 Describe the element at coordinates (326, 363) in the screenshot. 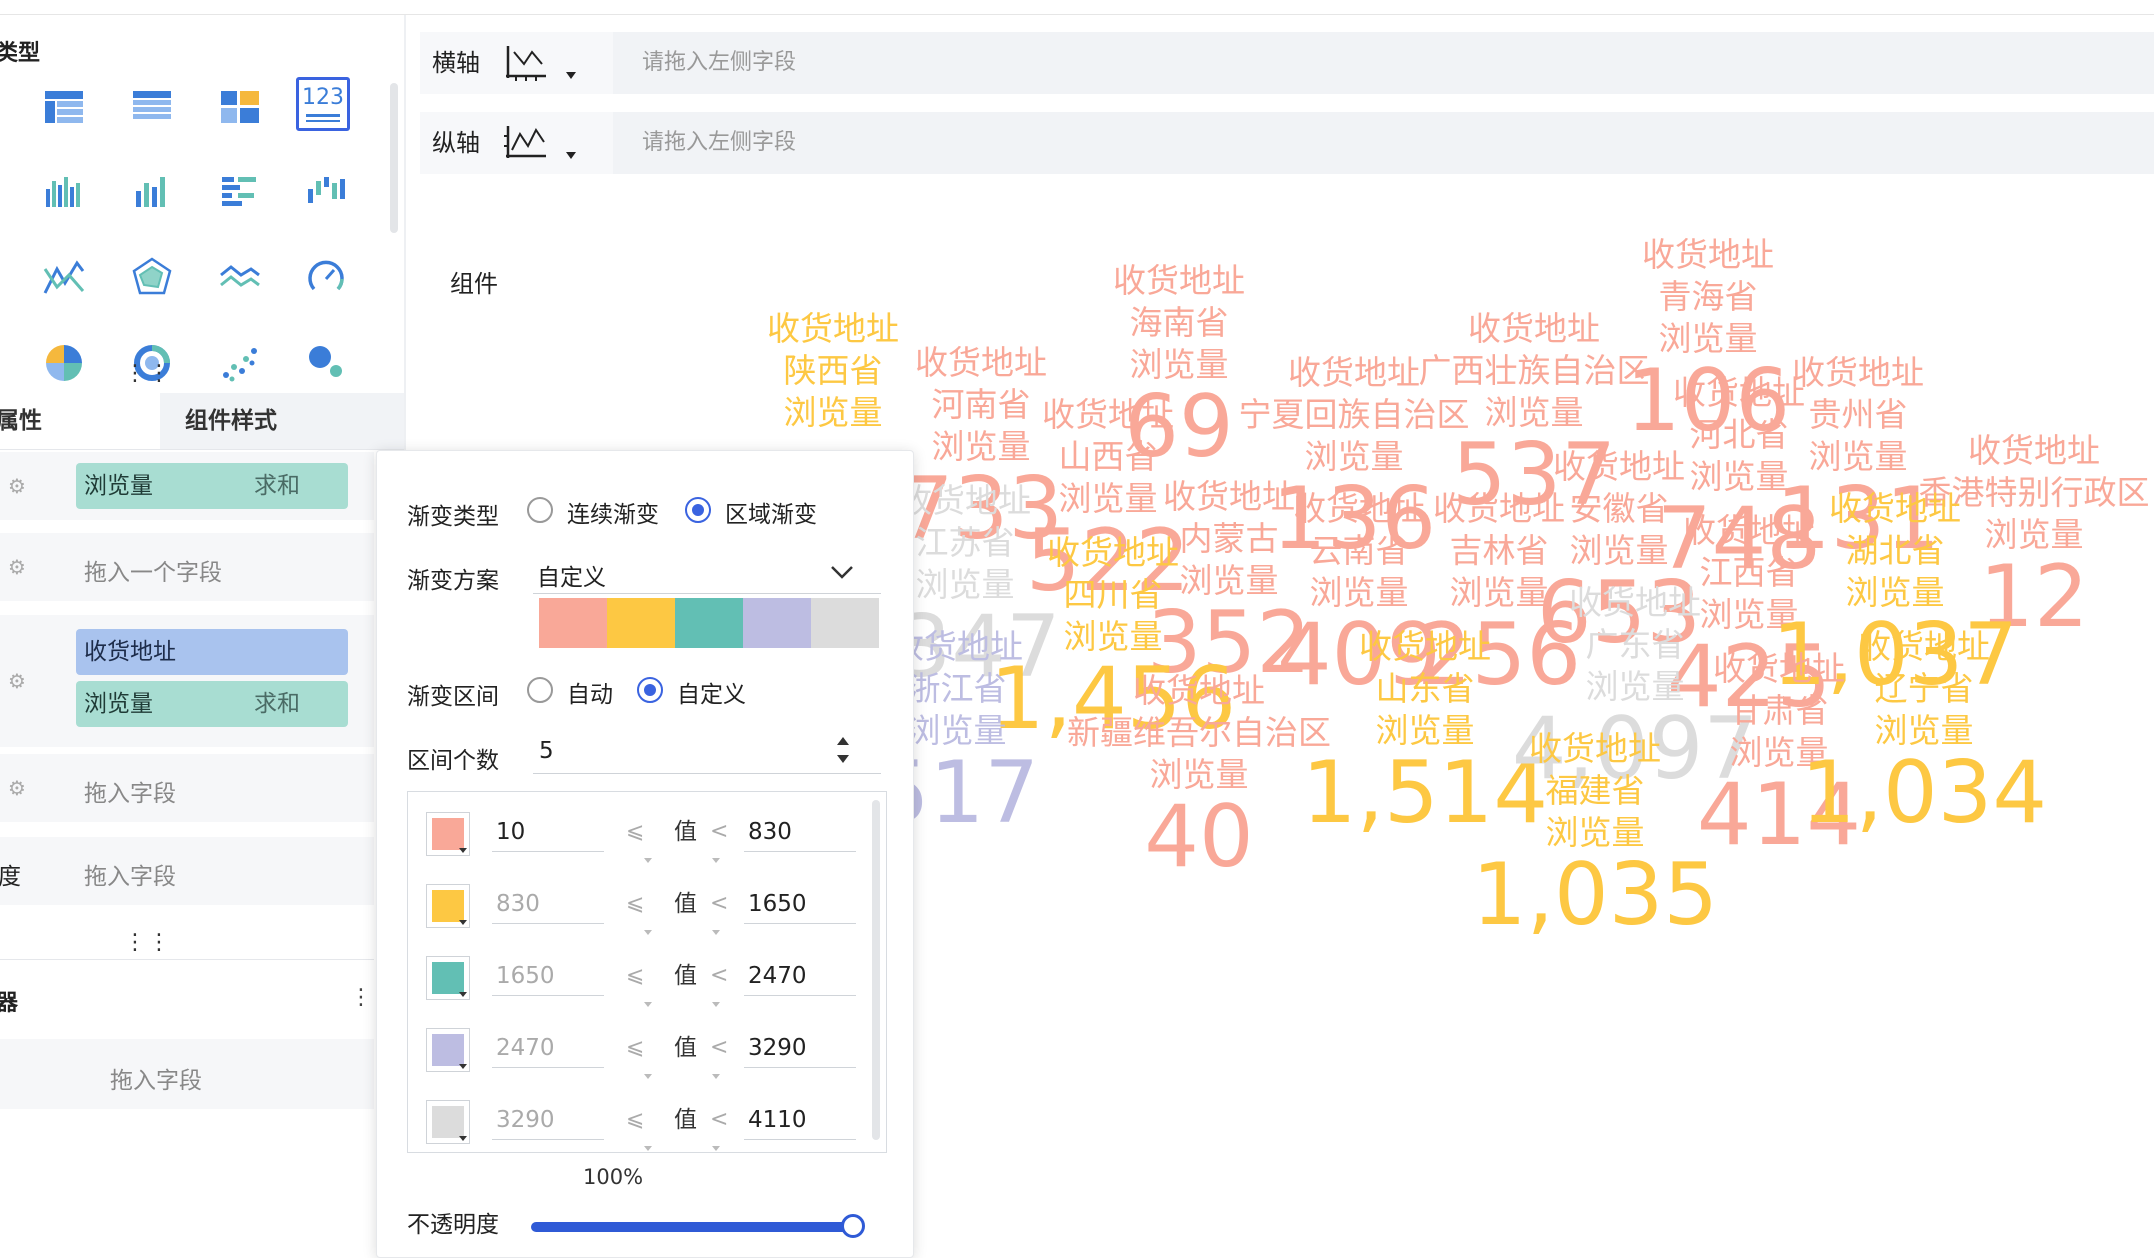

I see `bubble-chart-icon` at that location.